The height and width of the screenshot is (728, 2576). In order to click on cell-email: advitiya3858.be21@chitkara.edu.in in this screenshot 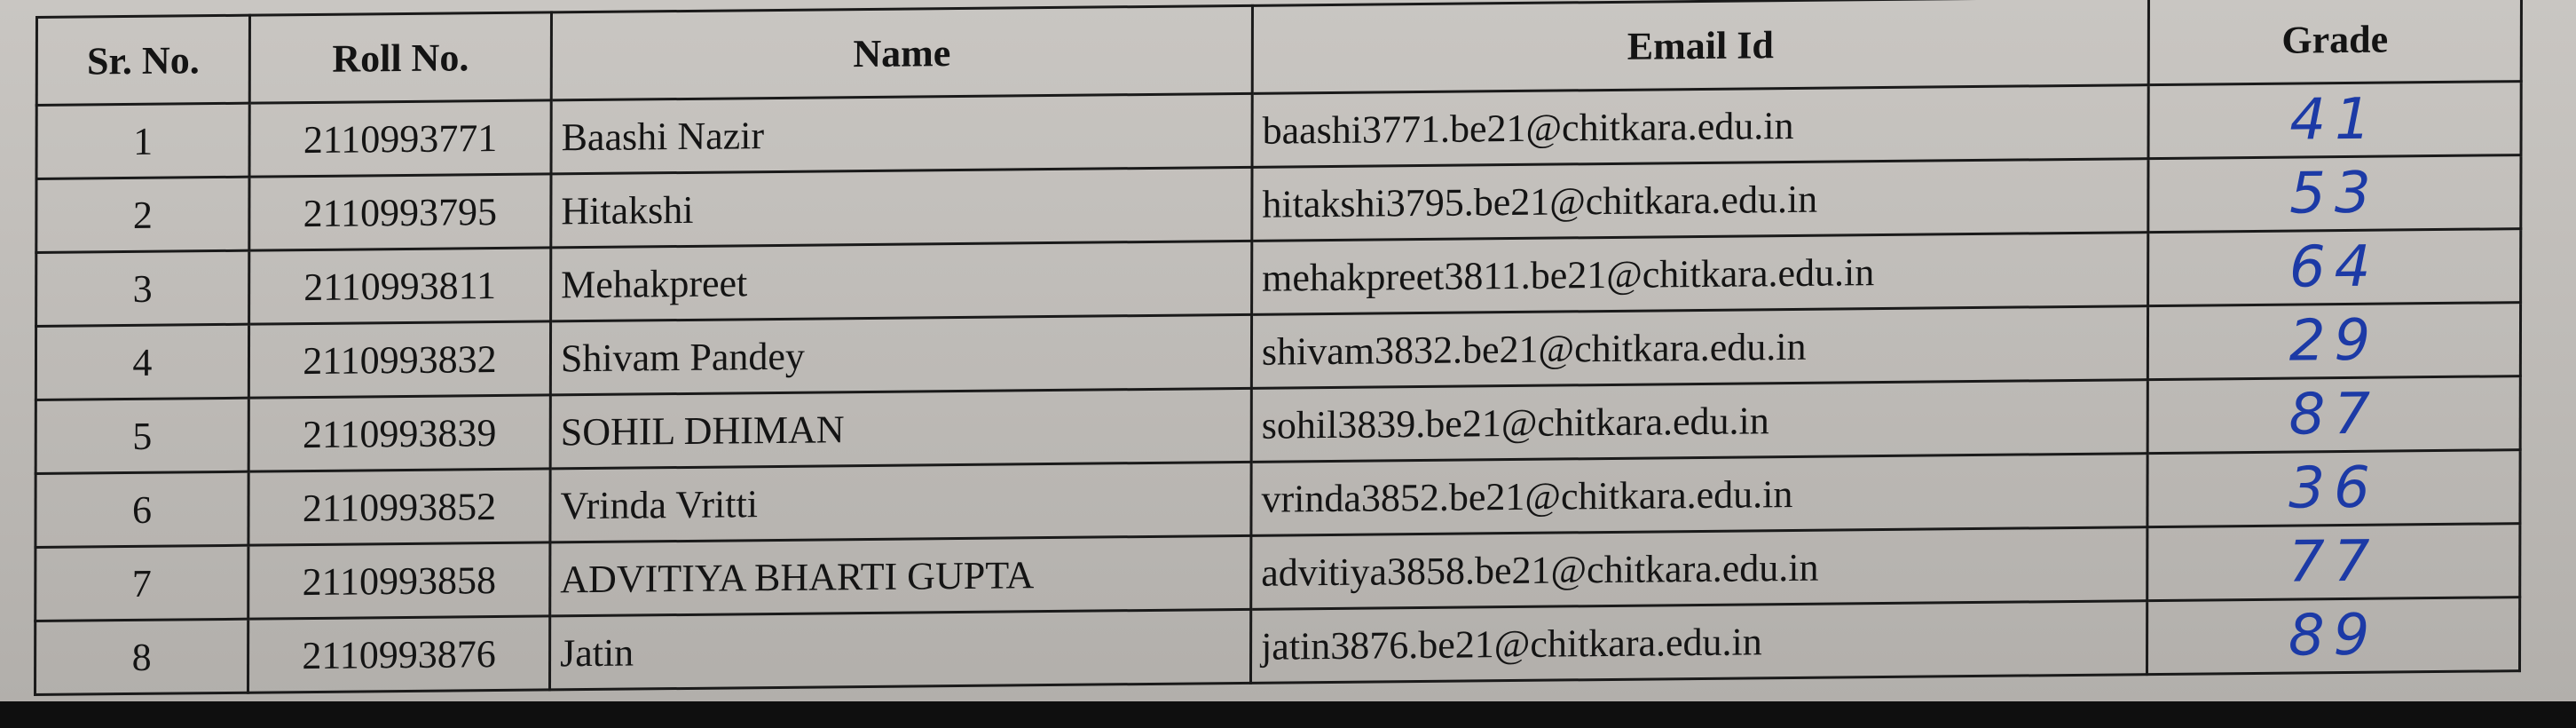, I will do `click(1699, 568)`.